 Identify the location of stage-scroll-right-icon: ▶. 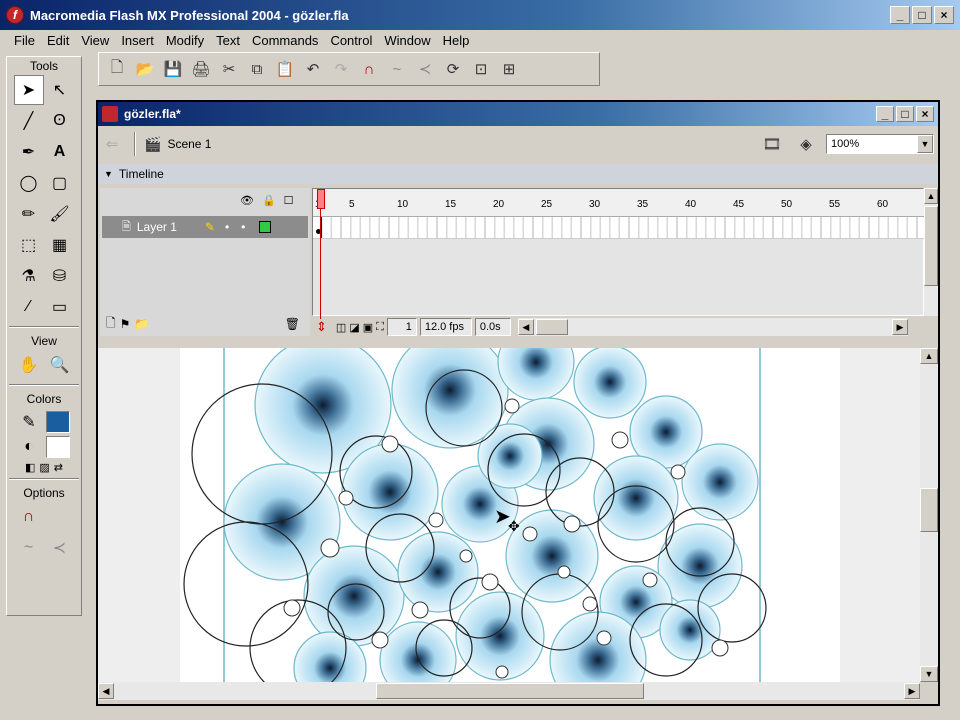
(912, 691).